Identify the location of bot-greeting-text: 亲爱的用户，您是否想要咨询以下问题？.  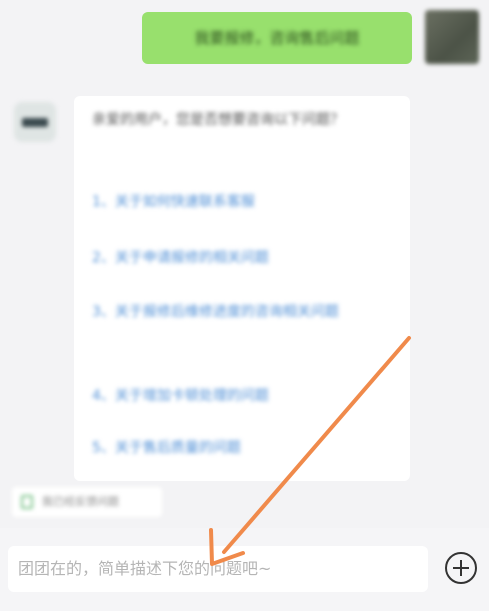
(218, 120).